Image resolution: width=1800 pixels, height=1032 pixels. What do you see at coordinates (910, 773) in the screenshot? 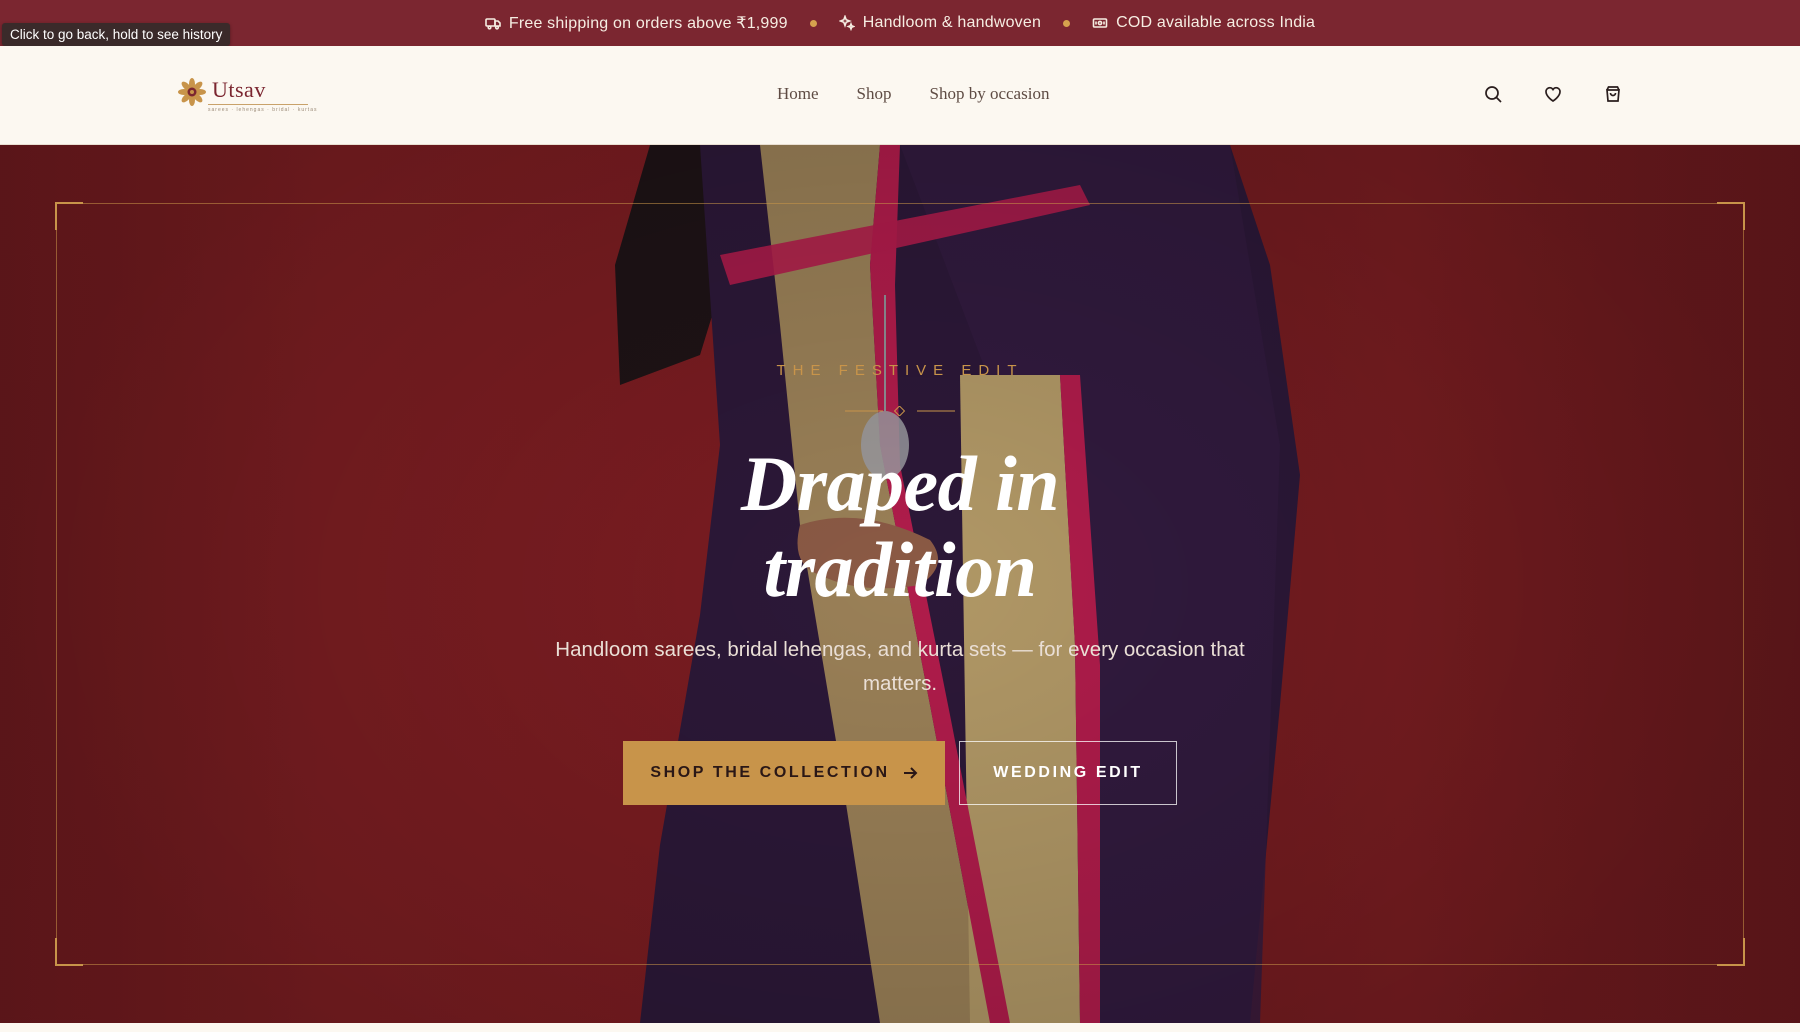
I see `arrow-right-icon` at bounding box center [910, 773].